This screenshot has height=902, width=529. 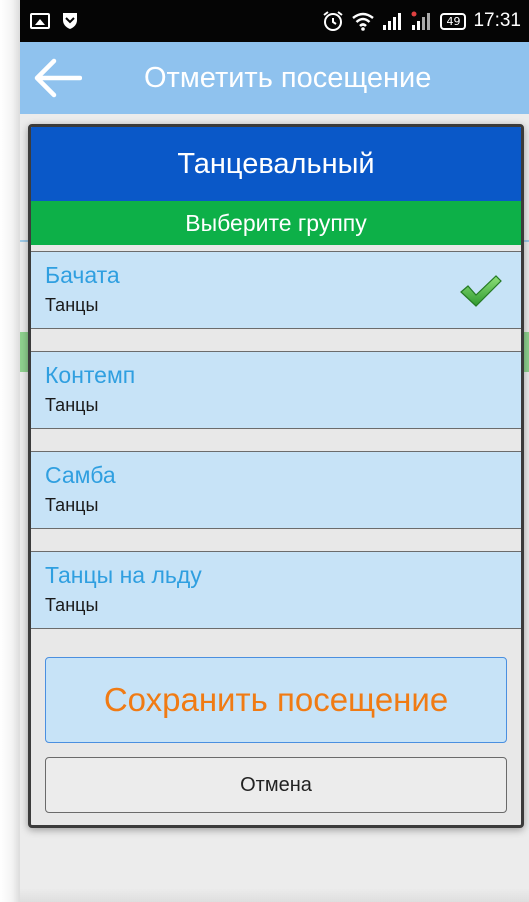 What do you see at coordinates (288, 77) in the screenshot?
I see `page-title: Отметить посещение` at bounding box center [288, 77].